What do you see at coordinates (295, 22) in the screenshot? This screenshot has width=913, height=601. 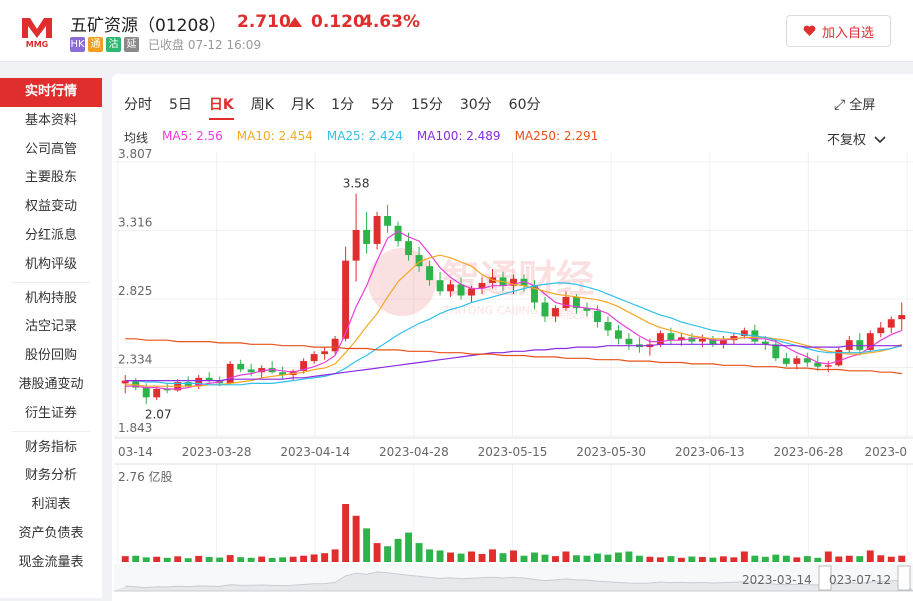 I see `up-arrow-icon` at bounding box center [295, 22].